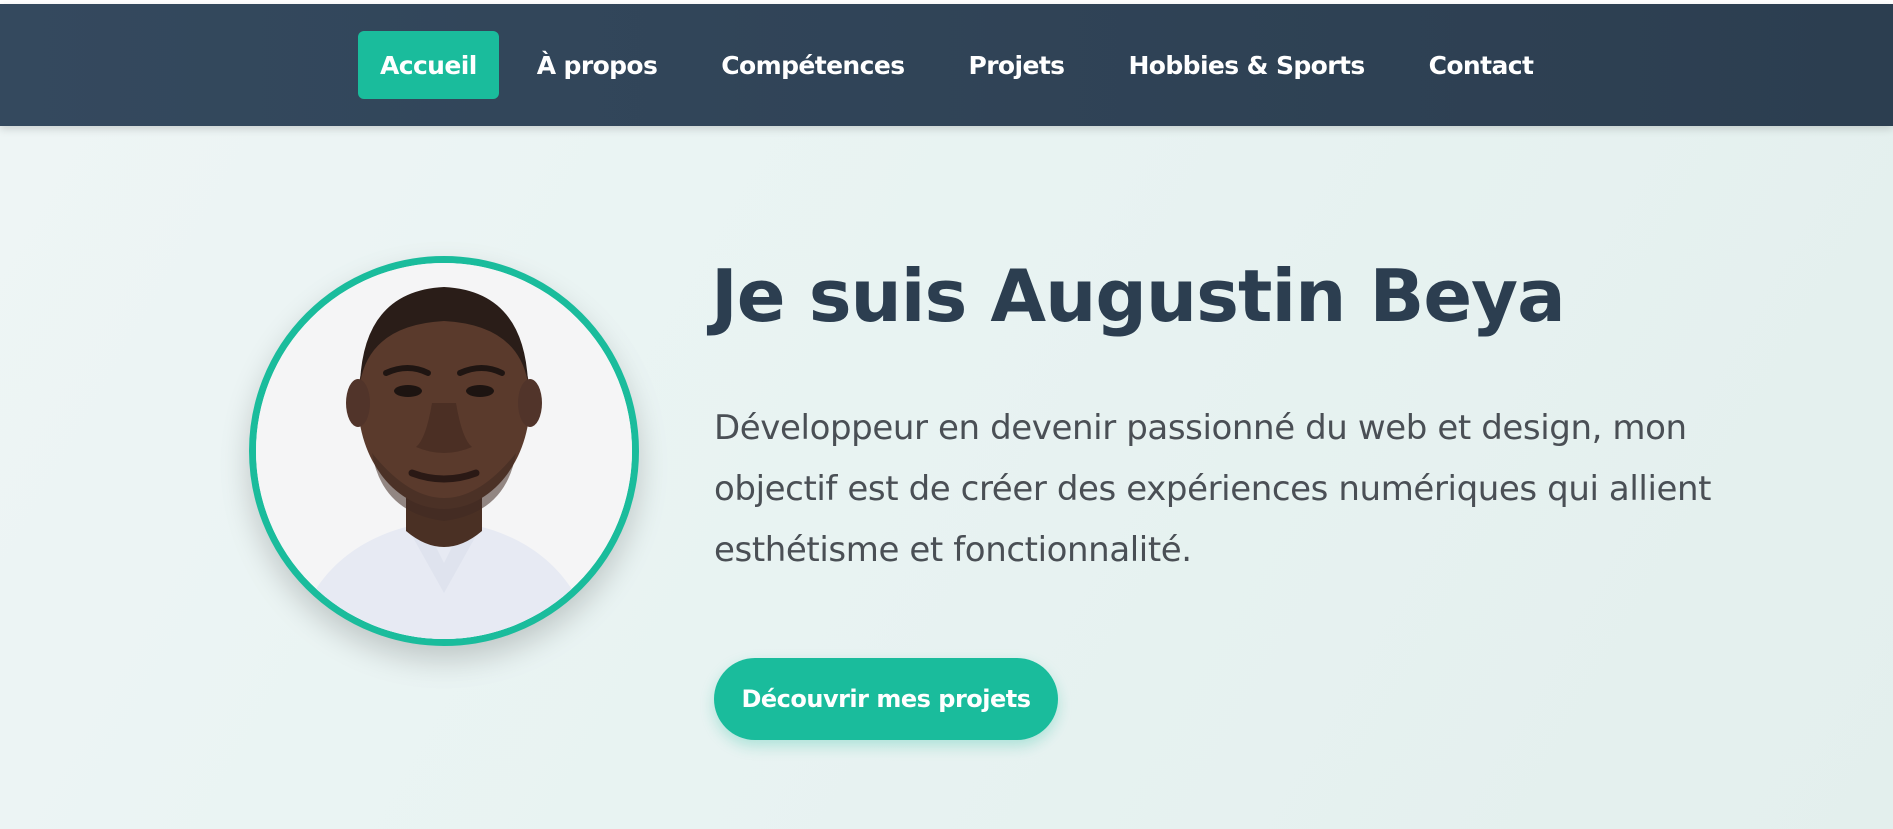 The image size is (1893, 829). I want to click on nav-item-accueil: Accueil, so click(428, 65).